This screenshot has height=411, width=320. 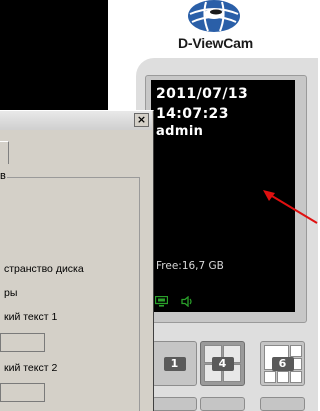 I want to click on speaker-icon, so click(x=187, y=301).